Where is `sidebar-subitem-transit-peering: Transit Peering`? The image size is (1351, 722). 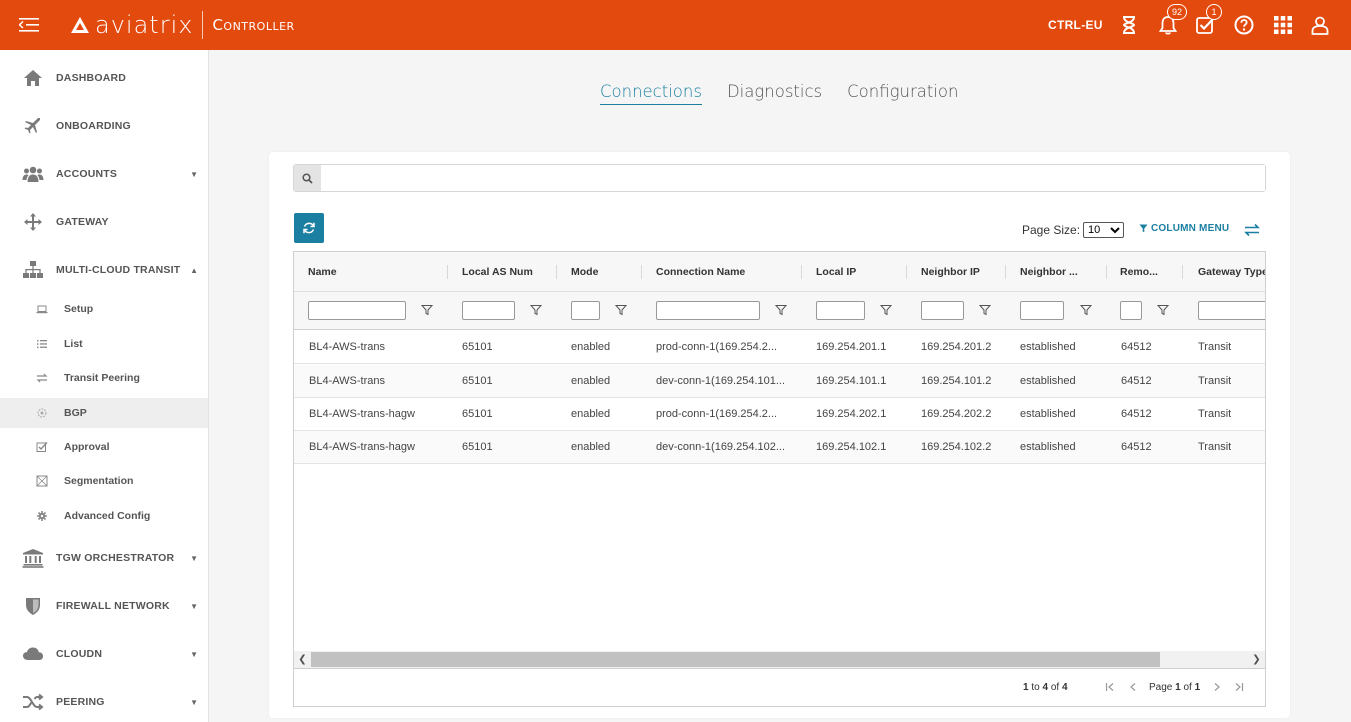 sidebar-subitem-transit-peering: Transit Peering is located at coordinates (104, 378).